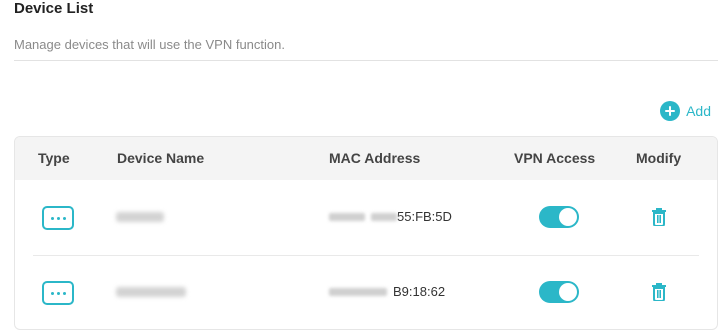 The height and width of the screenshot is (334, 725). Describe the element at coordinates (375, 158) in the screenshot. I see `column-header-mac-address: MAC Address` at that location.